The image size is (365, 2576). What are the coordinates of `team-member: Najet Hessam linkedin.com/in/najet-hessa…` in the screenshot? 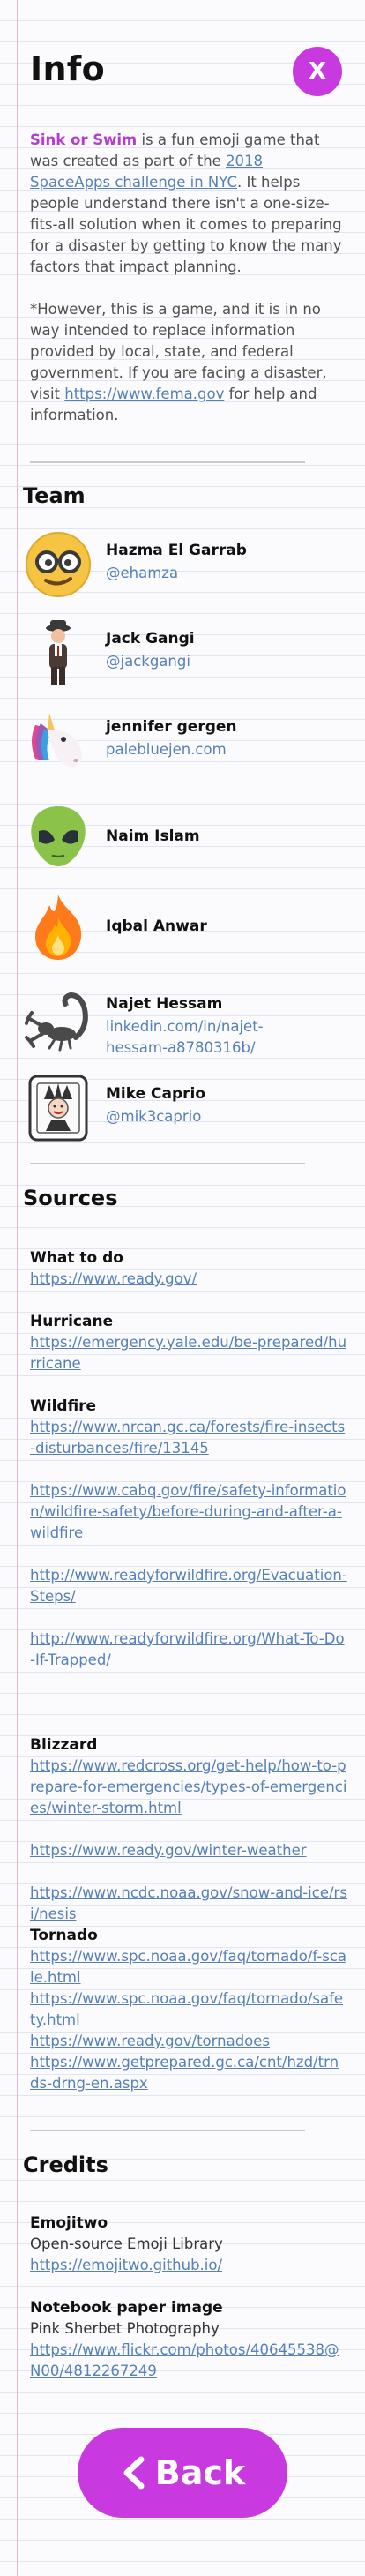 It's located at (186, 1020).